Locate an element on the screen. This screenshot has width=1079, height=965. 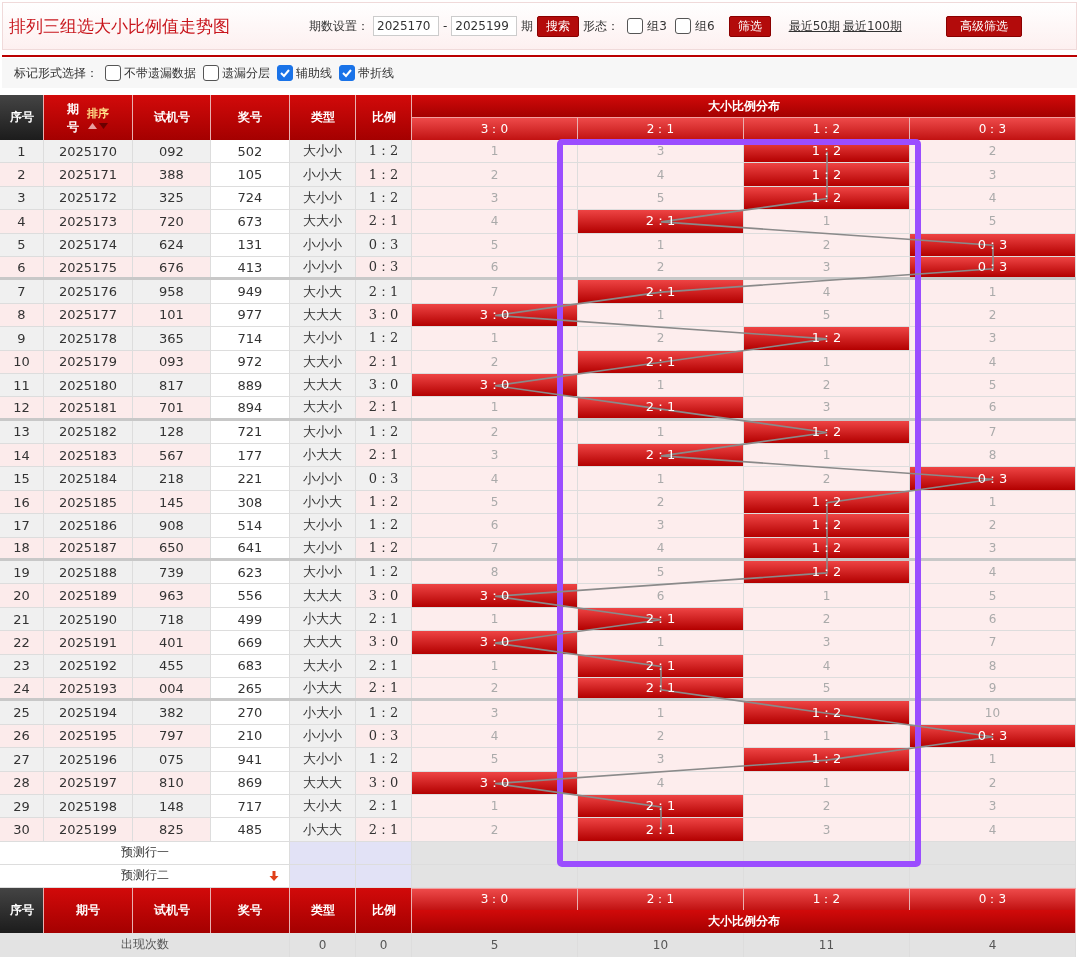
seq-cell: 20 is located at coordinates (22, 595).